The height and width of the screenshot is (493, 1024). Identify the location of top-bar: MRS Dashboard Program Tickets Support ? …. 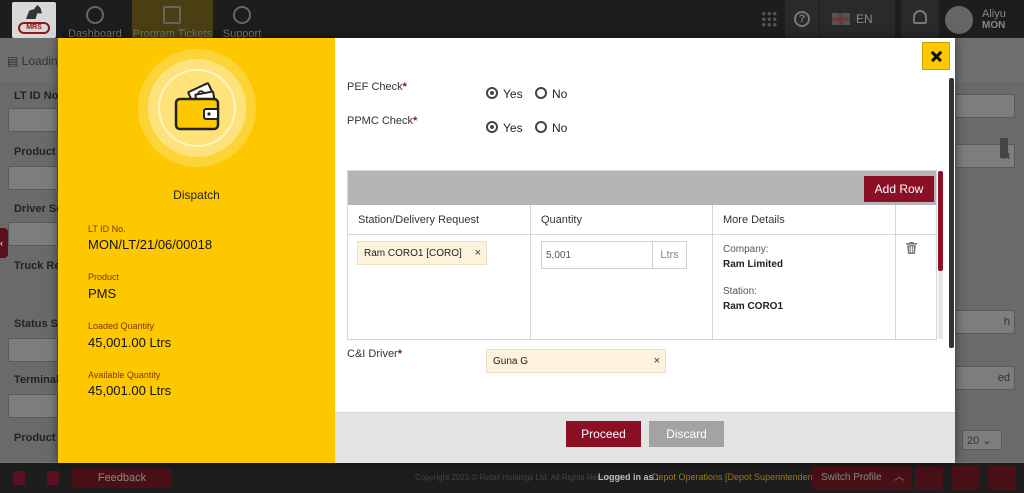
(512, 20).